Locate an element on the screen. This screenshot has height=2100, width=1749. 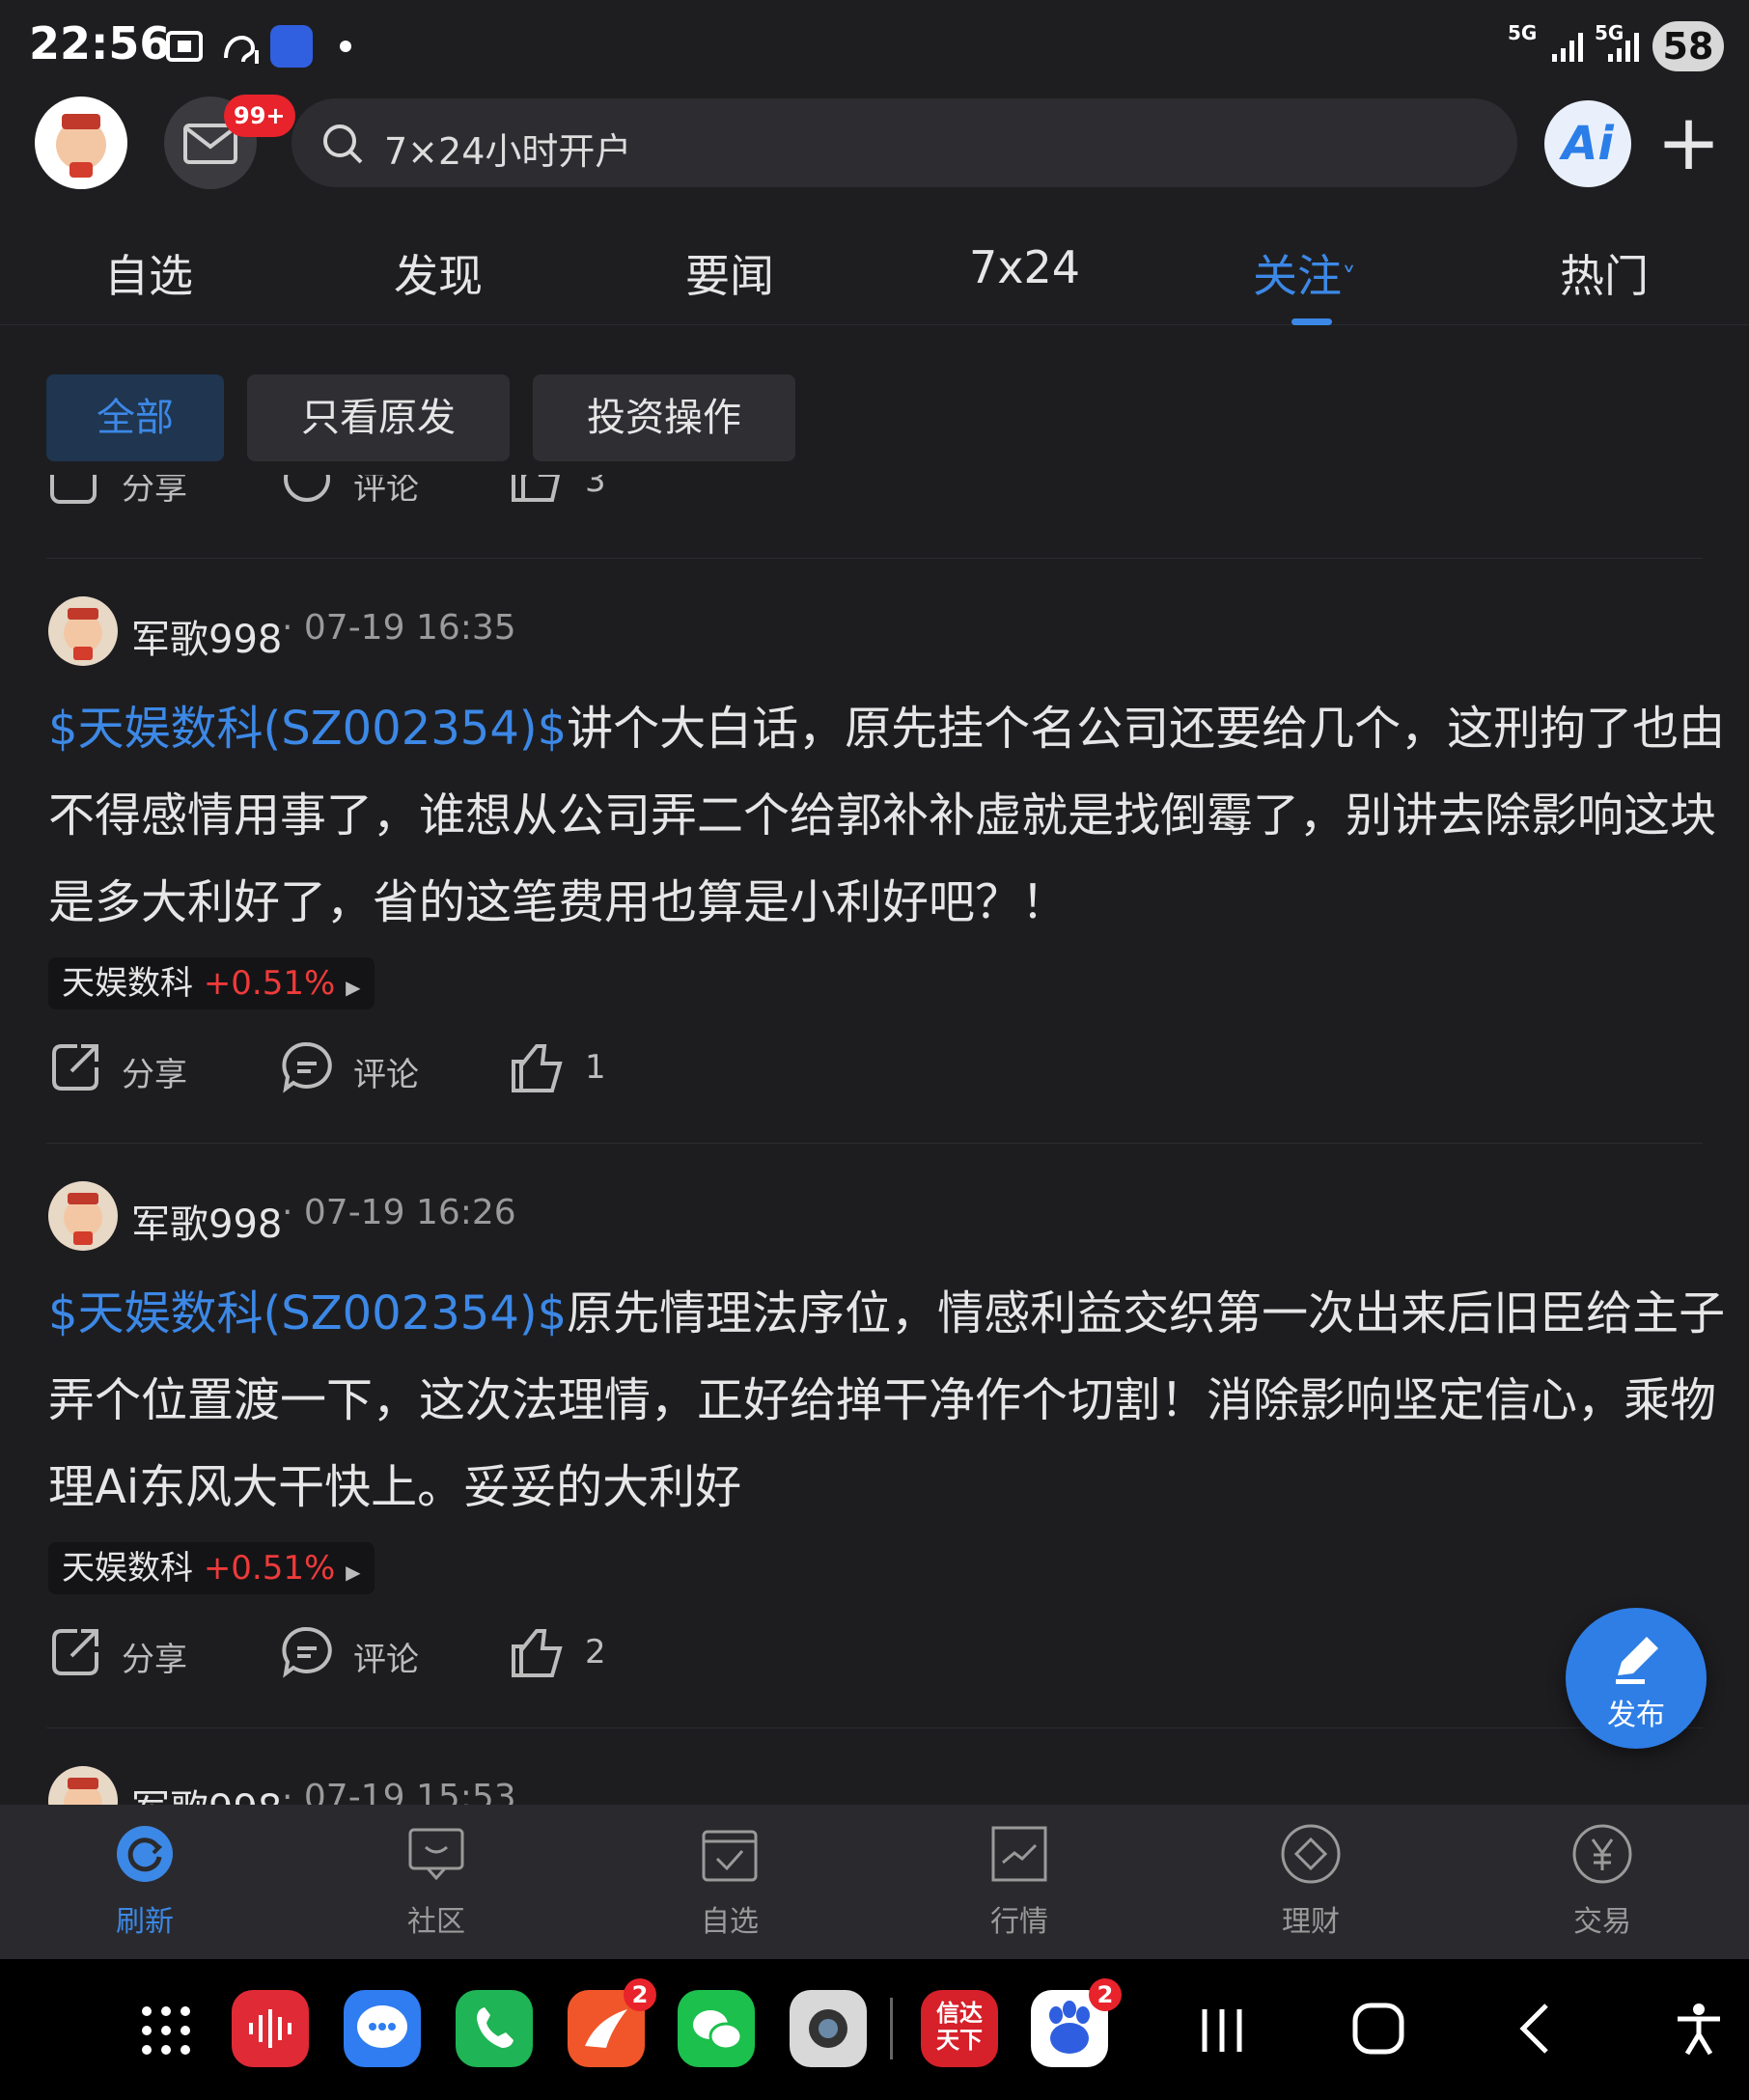
user-avatar is located at coordinates (81, 143).